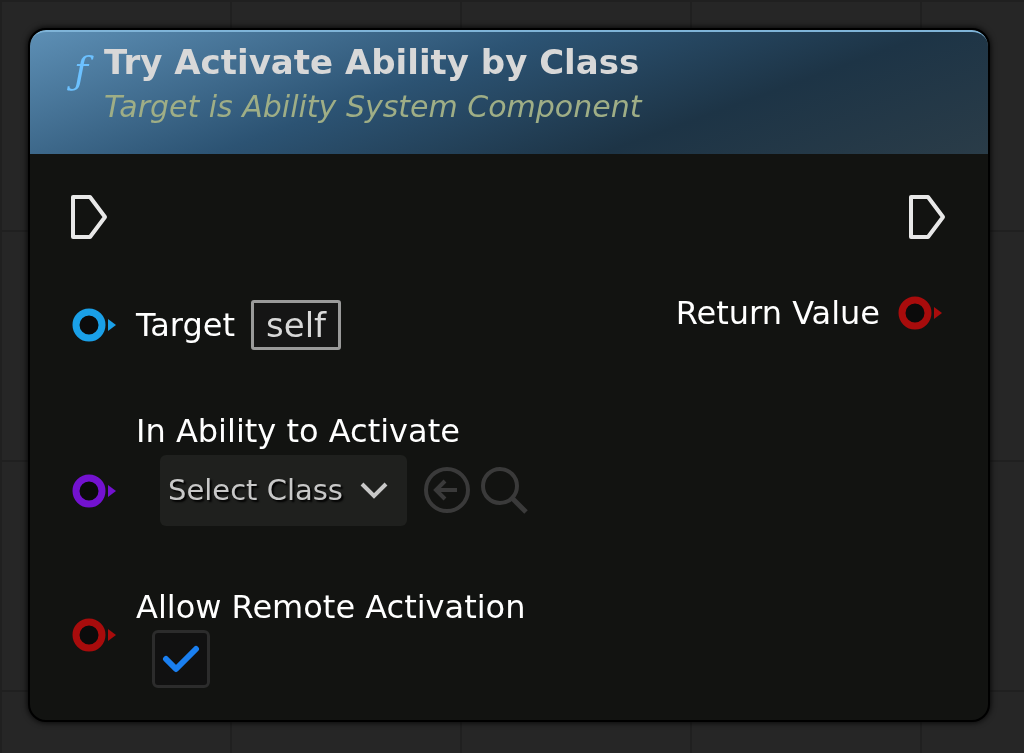  What do you see at coordinates (283, 490) in the screenshot?
I see `class-dropdown: Select Class` at bounding box center [283, 490].